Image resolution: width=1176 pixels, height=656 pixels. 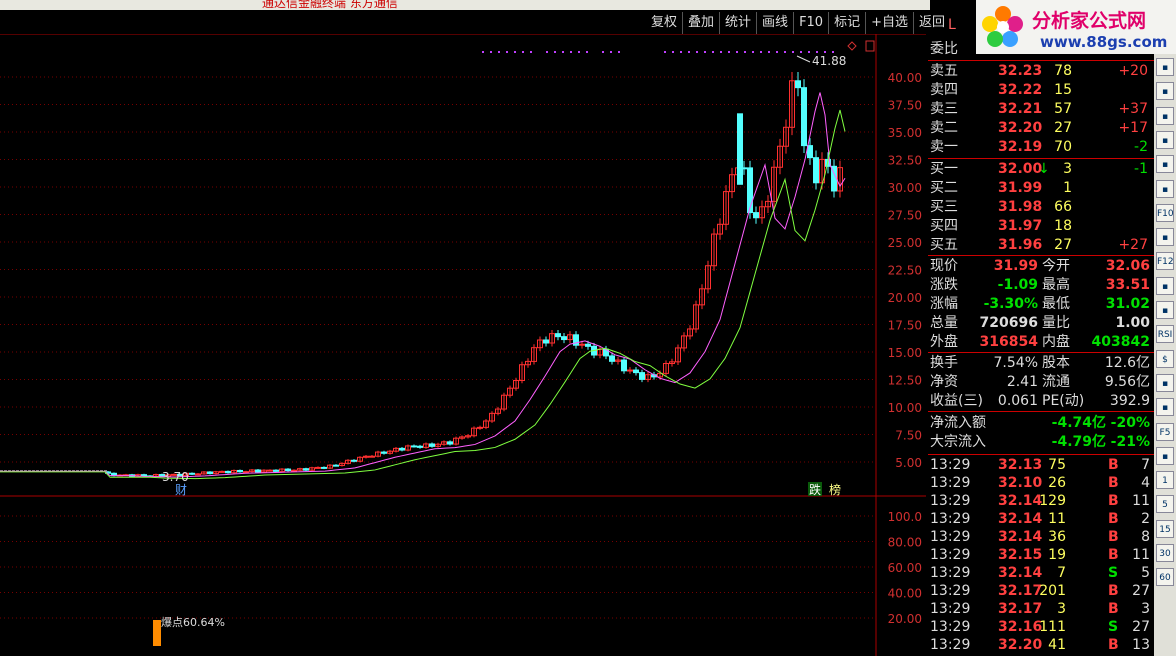 I want to click on dollar-icon: $, so click(x=1165, y=358).